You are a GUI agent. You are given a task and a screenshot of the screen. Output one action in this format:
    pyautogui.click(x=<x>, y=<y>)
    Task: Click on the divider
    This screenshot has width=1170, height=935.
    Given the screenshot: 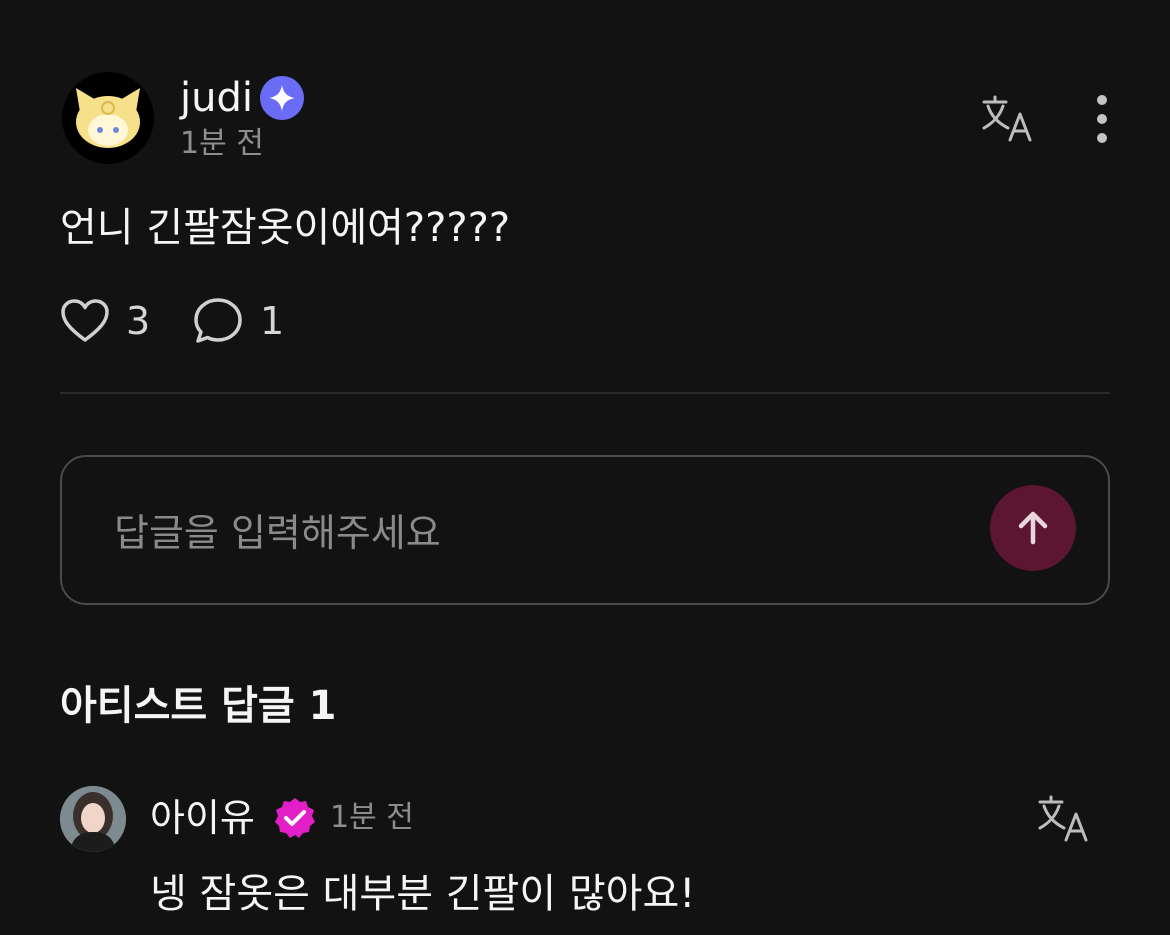 What is the action you would take?
    pyautogui.click(x=585, y=393)
    